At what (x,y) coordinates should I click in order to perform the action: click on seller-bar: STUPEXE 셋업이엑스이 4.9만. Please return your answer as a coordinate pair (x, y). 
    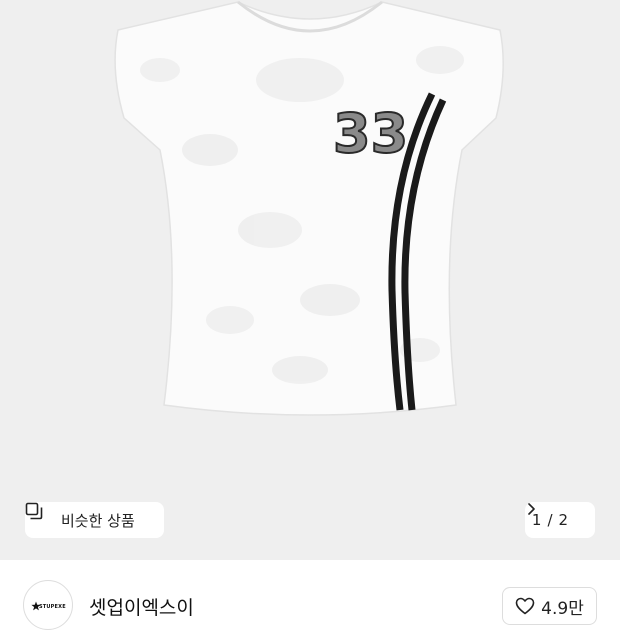
    Looking at the image, I should click on (310, 595).